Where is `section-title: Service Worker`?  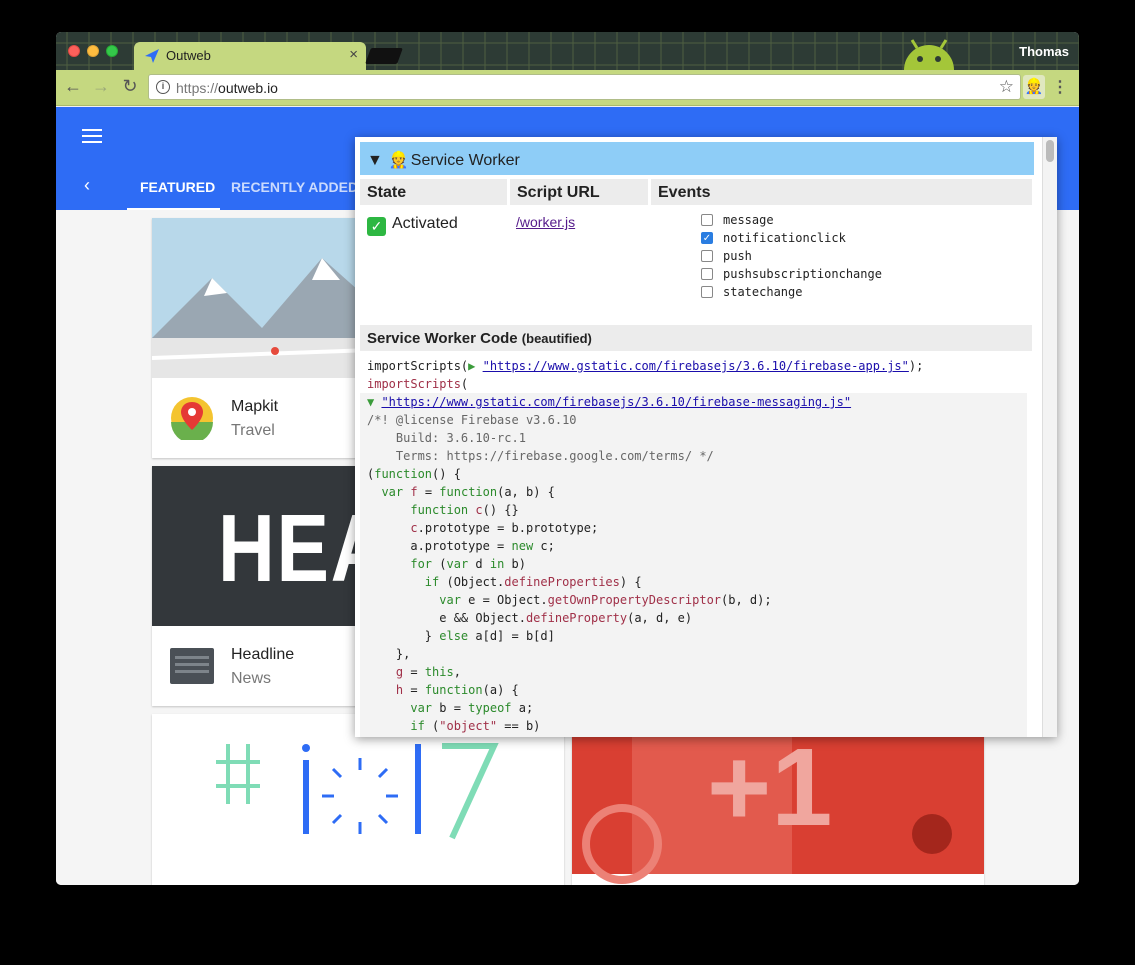 section-title: Service Worker is located at coordinates (465, 160).